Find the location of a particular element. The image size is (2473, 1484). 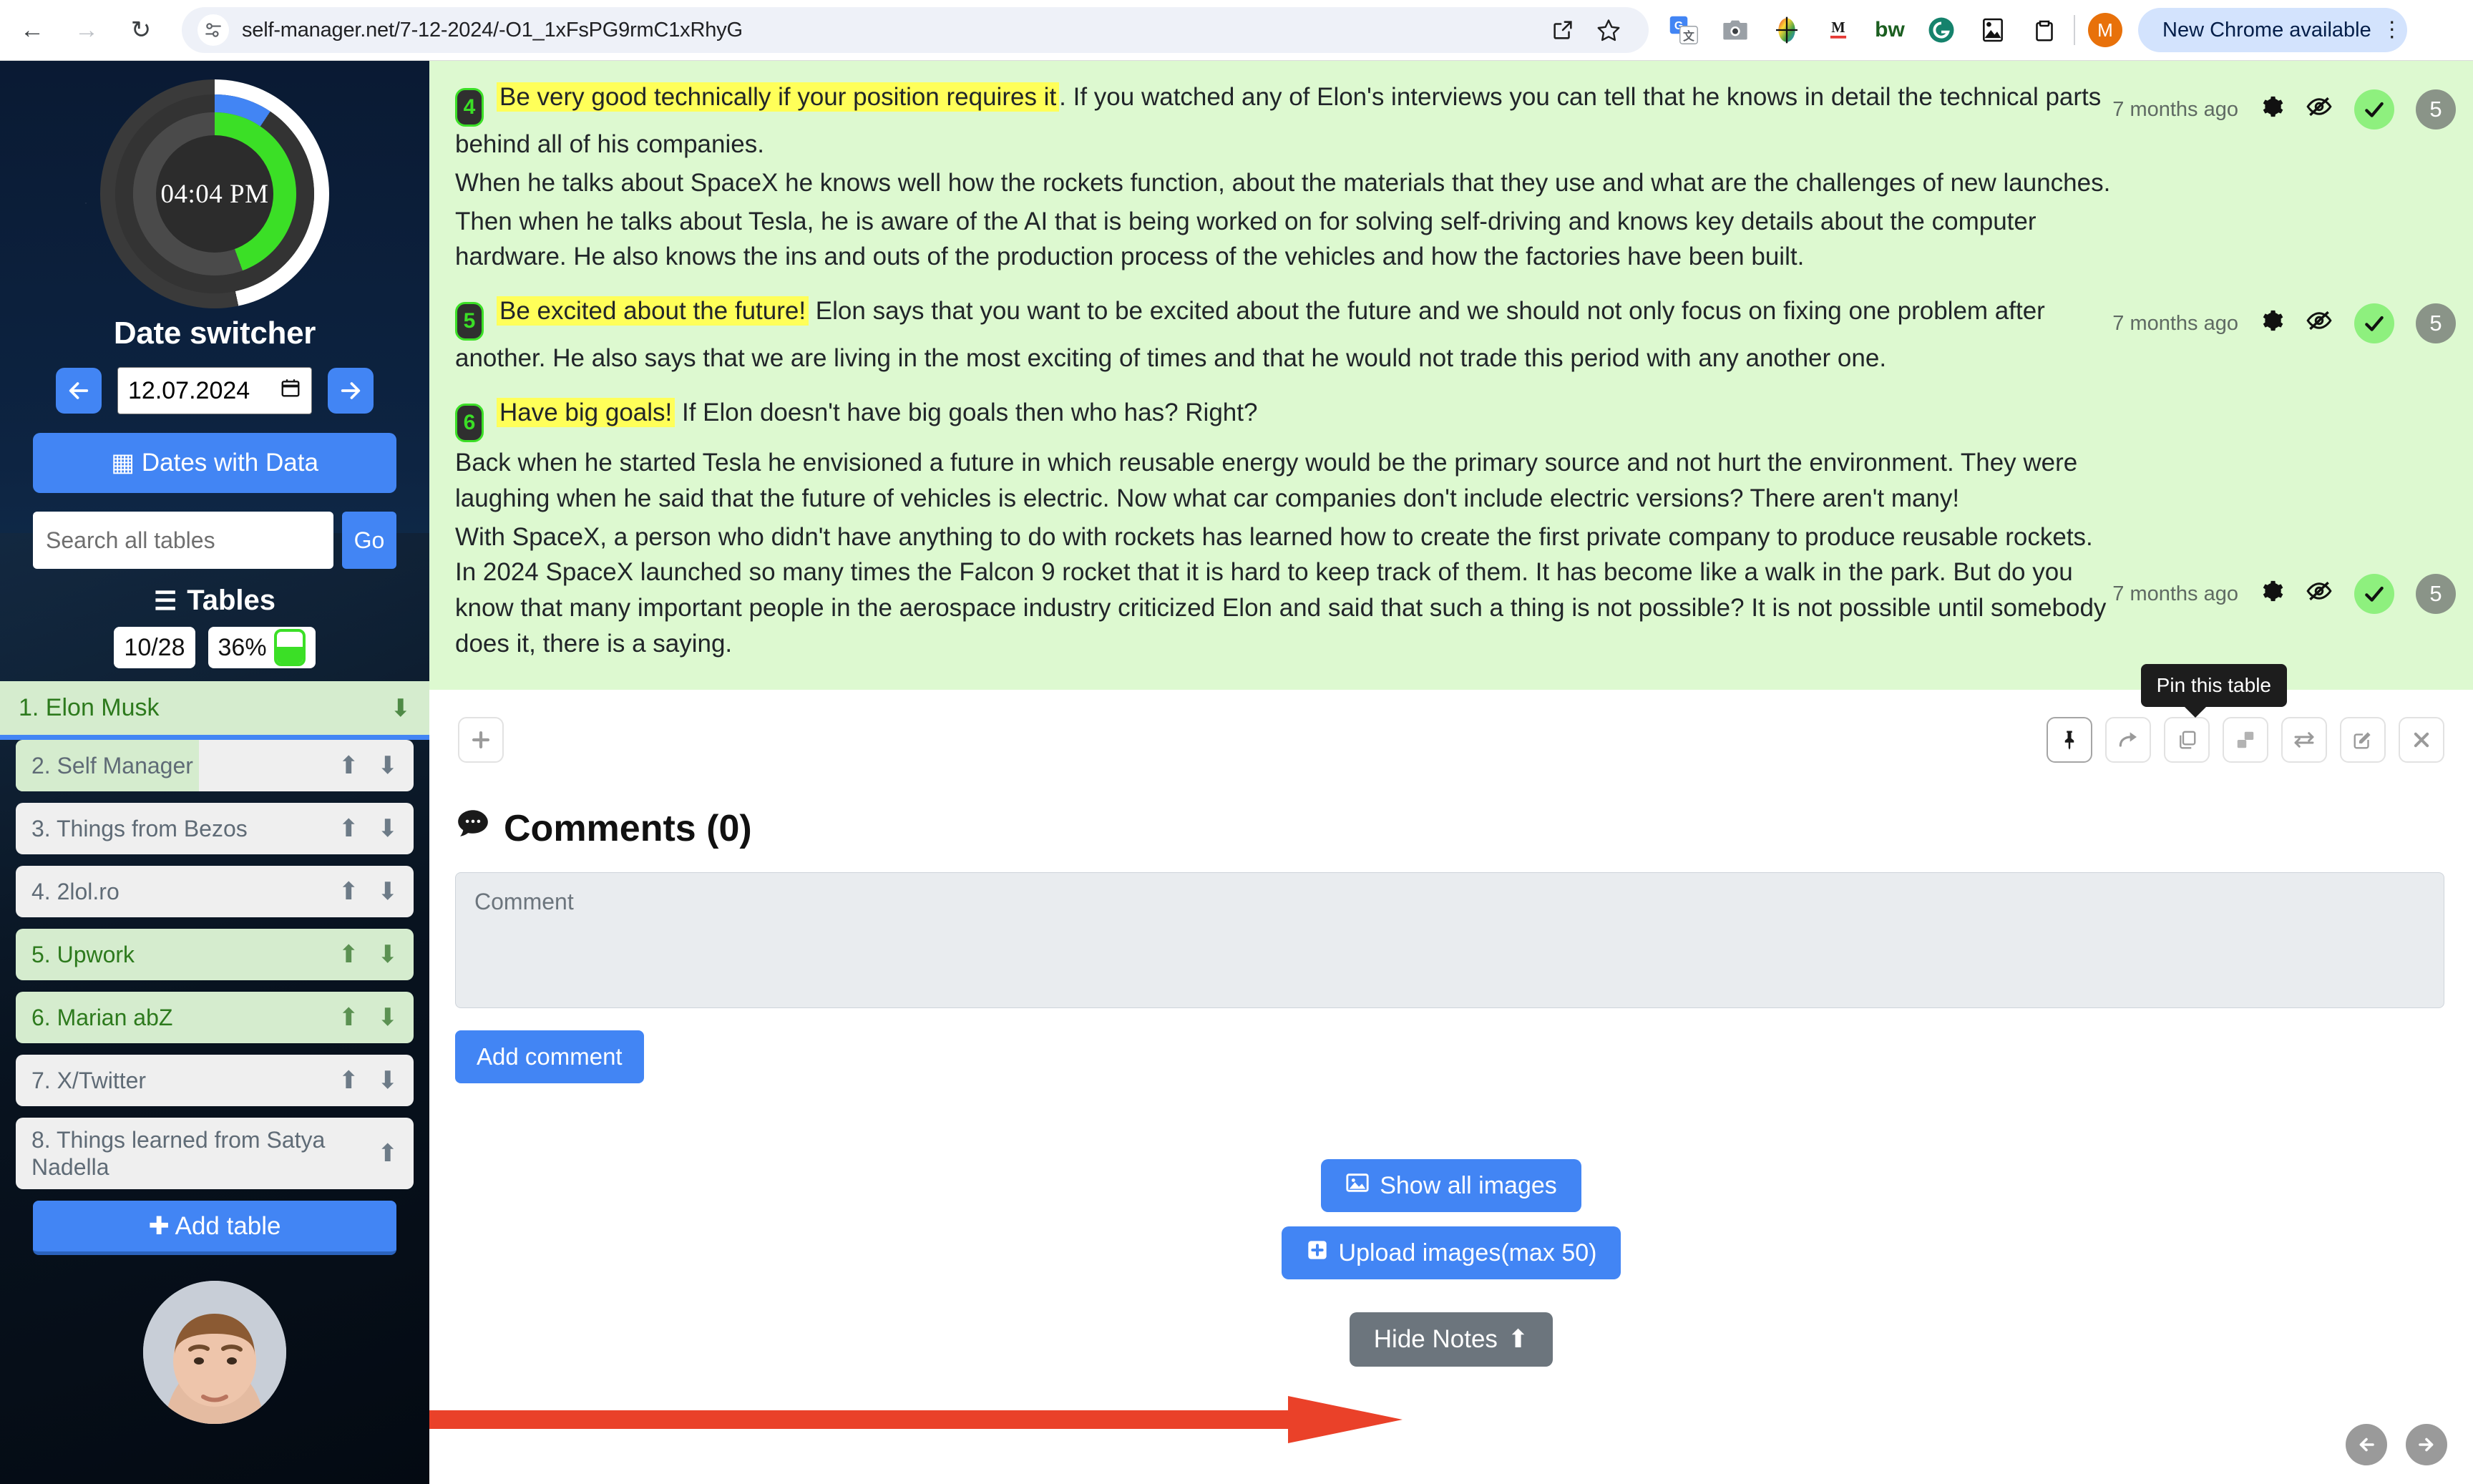

forward-arrow-icon: → is located at coordinates (86, 30).